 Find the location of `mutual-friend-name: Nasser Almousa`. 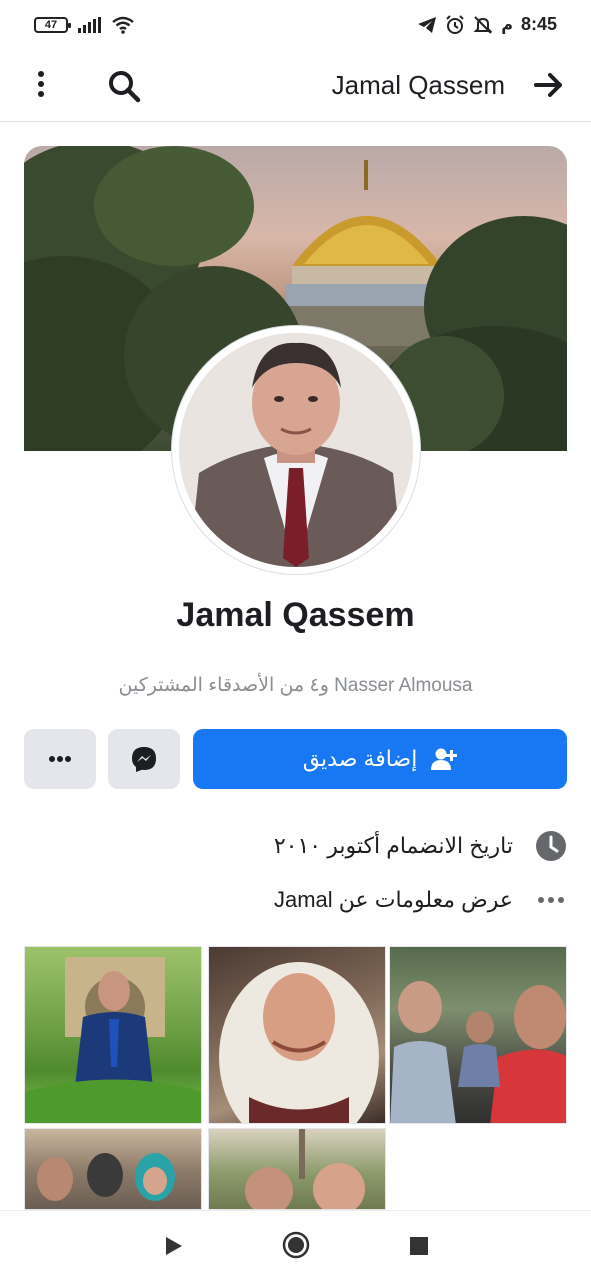

mutual-friend-name: Nasser Almousa is located at coordinates (403, 685).